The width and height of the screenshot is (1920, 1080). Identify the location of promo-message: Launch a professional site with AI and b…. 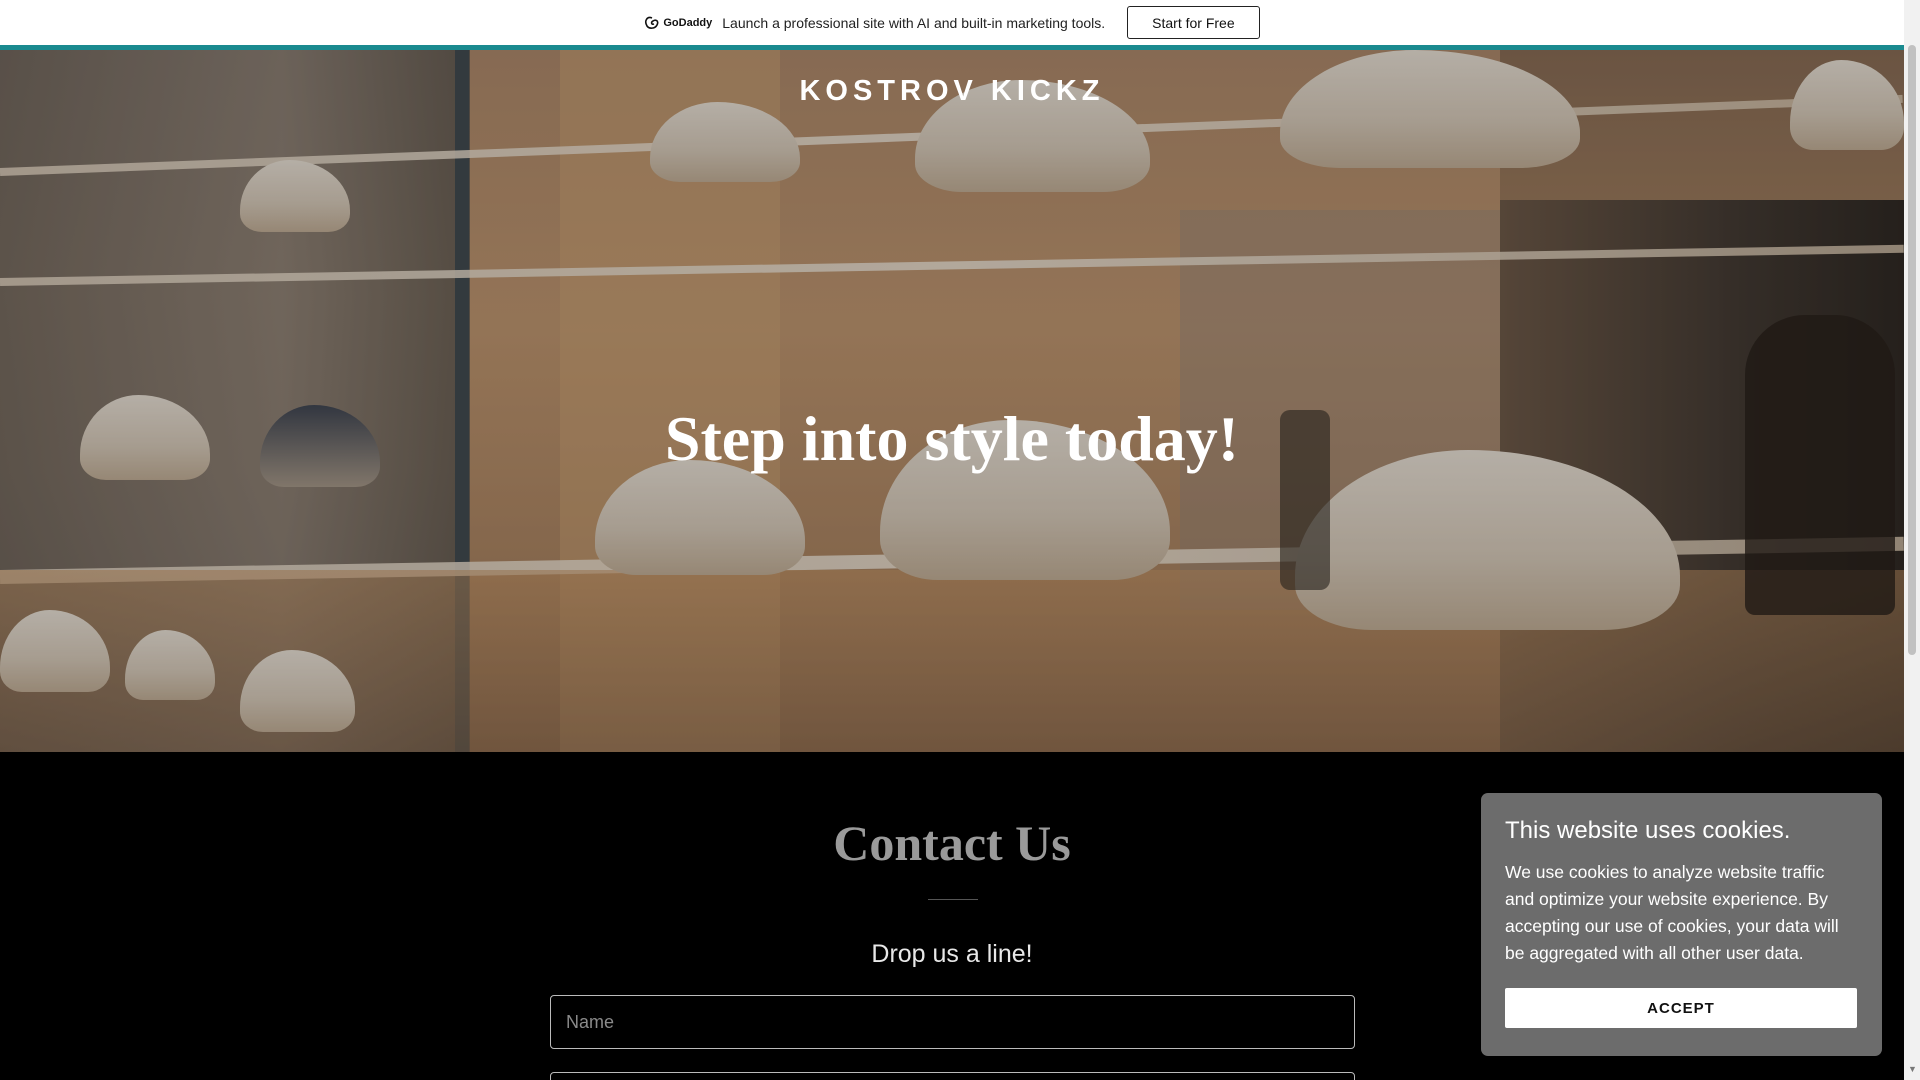
(914, 22).